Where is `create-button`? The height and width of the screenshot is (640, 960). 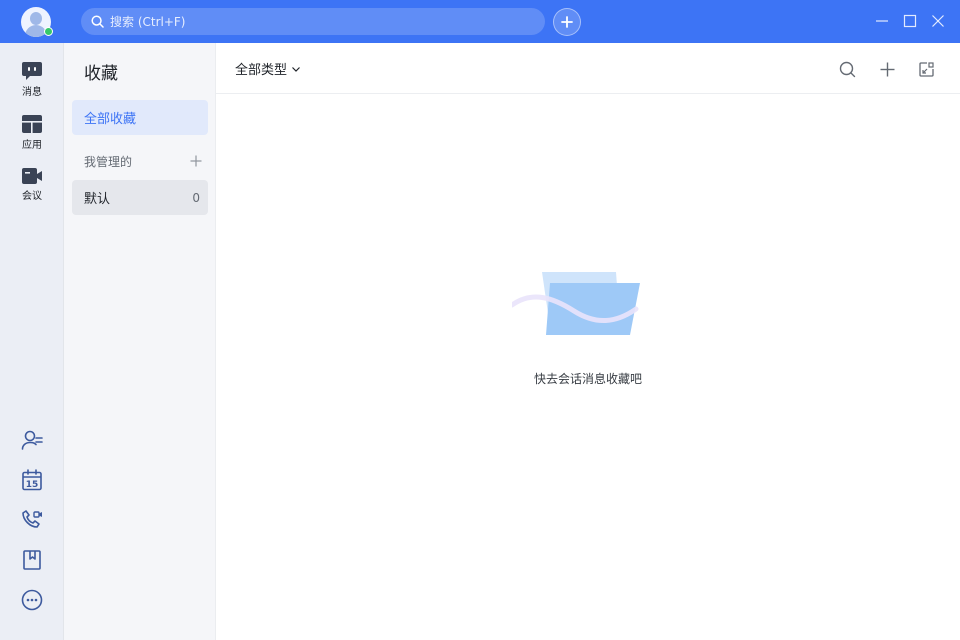 create-button is located at coordinates (567, 22).